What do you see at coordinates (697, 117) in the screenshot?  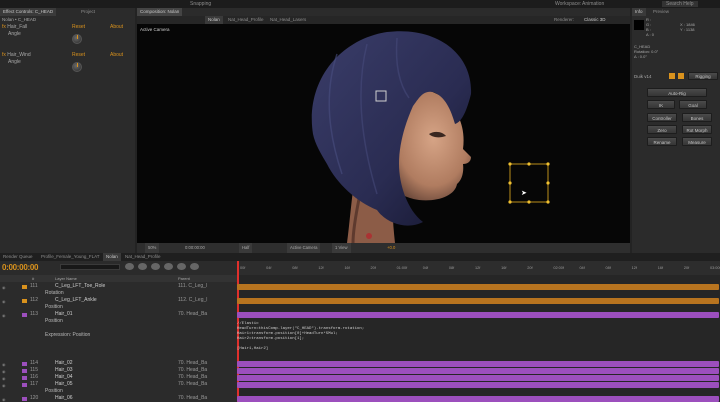 I see `bones-button: Bones` at bounding box center [697, 117].